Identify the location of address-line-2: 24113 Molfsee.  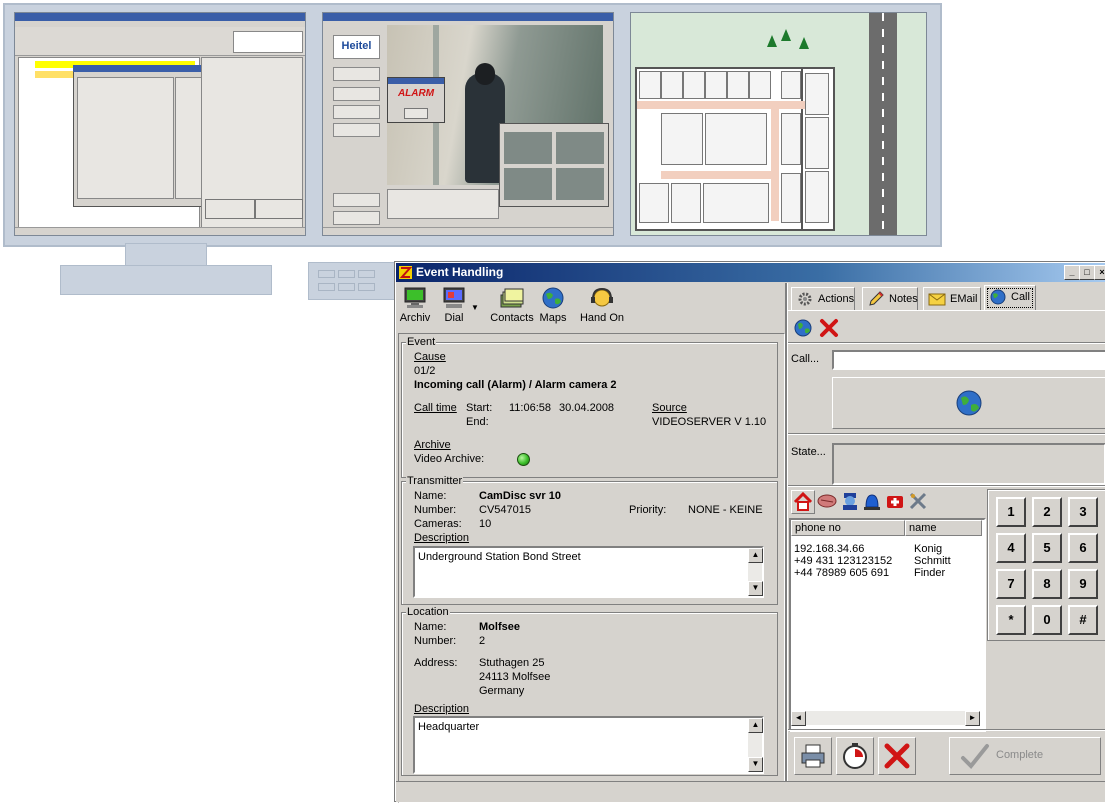
(515, 677).